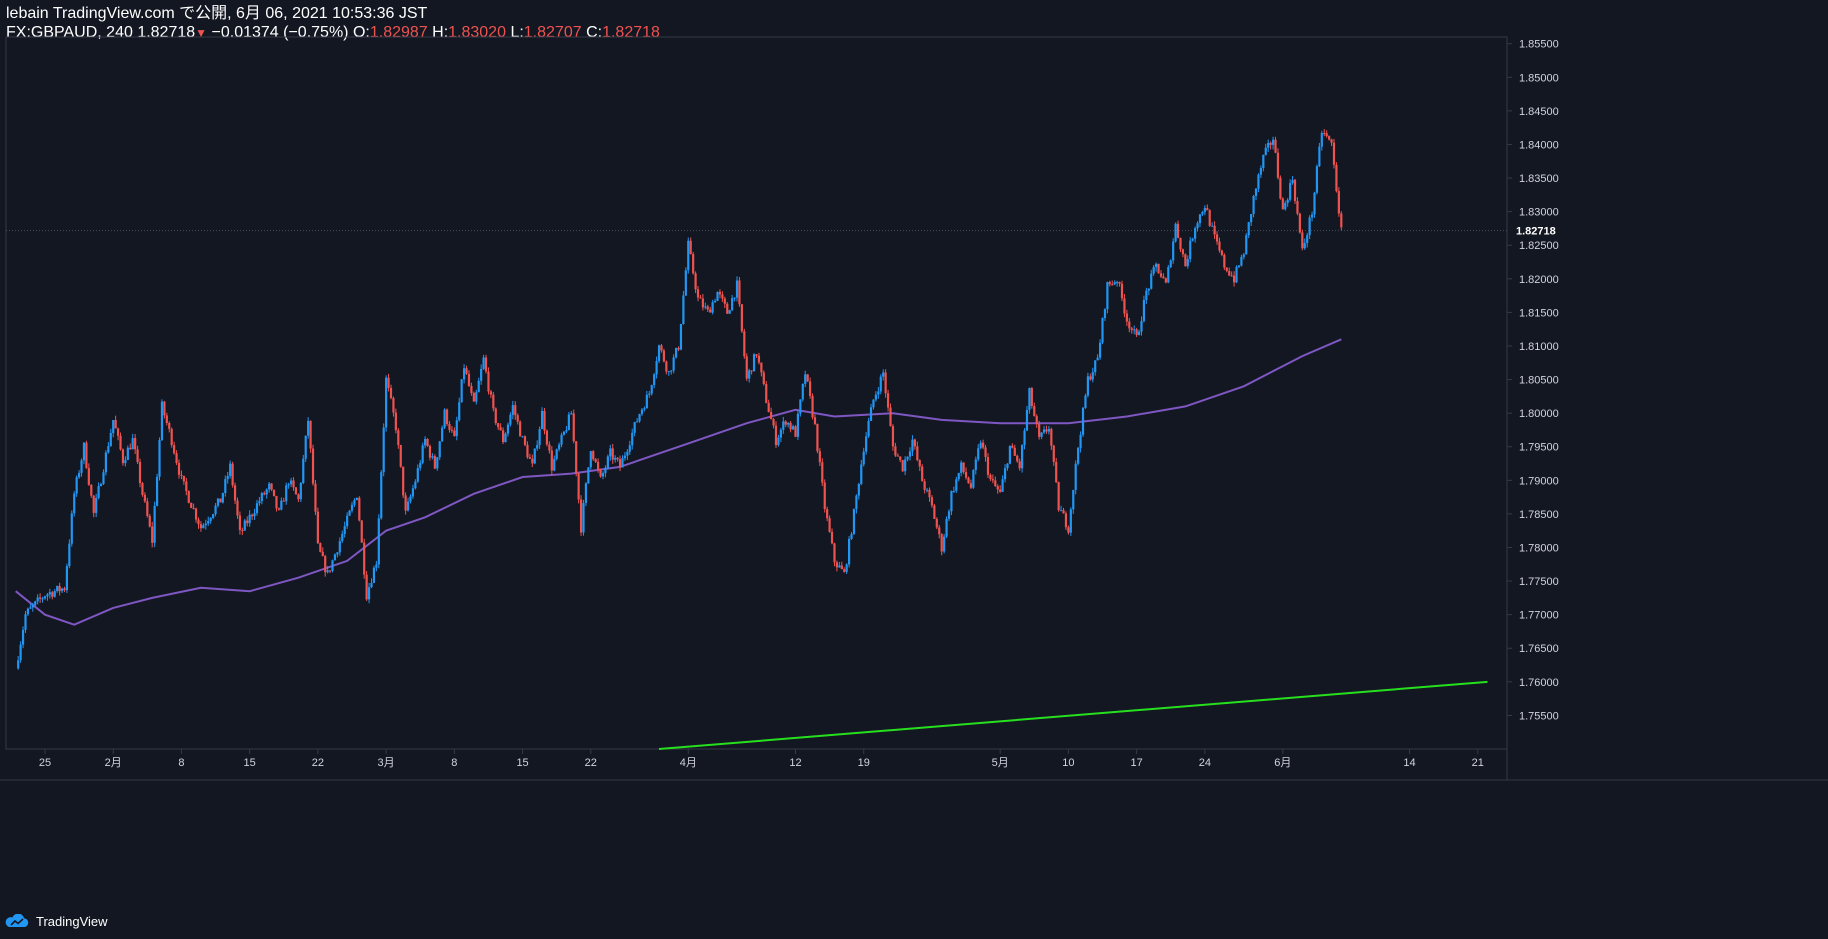 This screenshot has height=939, width=1828. I want to click on trendline, so click(1073, 715).